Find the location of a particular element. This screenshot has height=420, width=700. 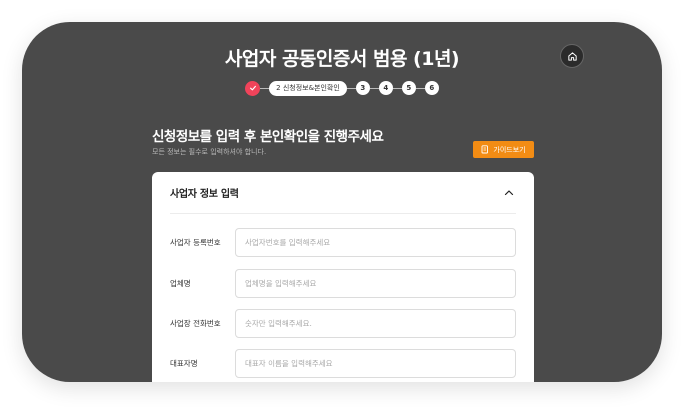

step-current: 2 신청정보&본인확인 is located at coordinates (308, 88).